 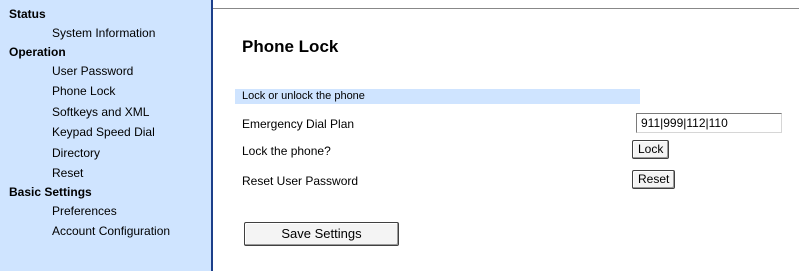 What do you see at coordinates (298, 124) in the screenshot?
I see `emergency-dial-plan-label: Emergency Dial Plan` at bounding box center [298, 124].